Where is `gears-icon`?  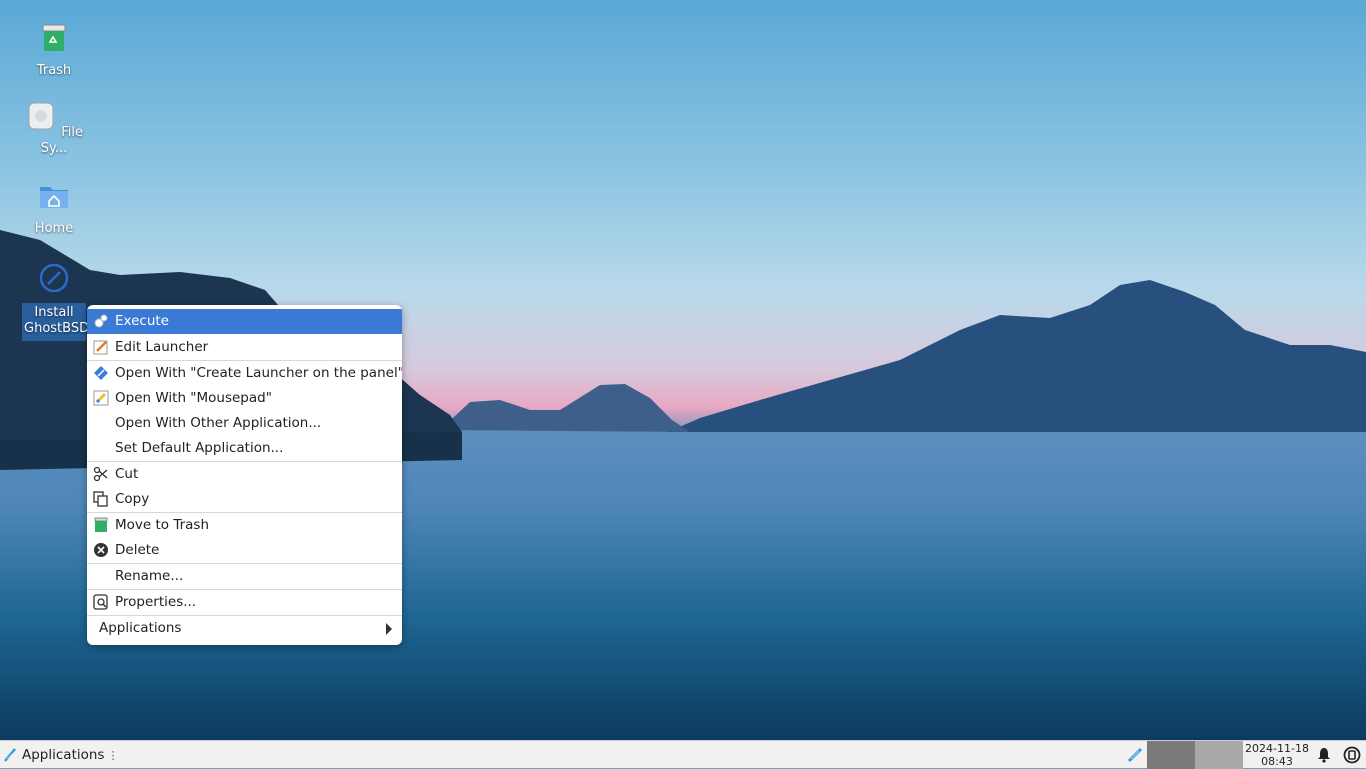
gears-icon is located at coordinates (101, 321).